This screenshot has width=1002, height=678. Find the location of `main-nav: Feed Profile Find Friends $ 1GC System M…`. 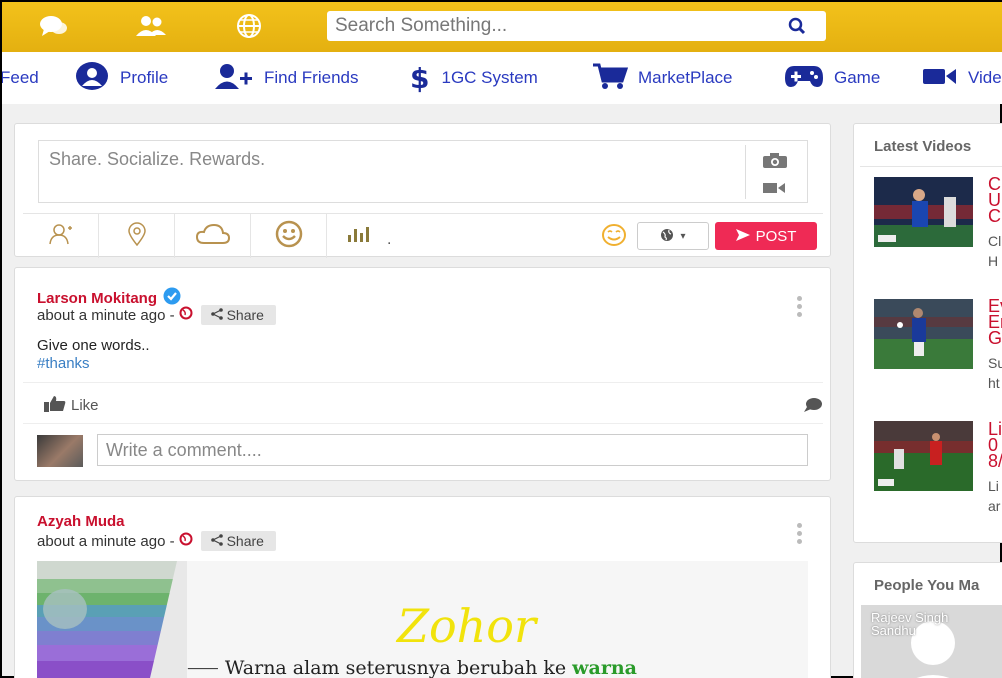

main-nav: Feed Profile Find Friends $ 1GC System M… is located at coordinates (502, 78).